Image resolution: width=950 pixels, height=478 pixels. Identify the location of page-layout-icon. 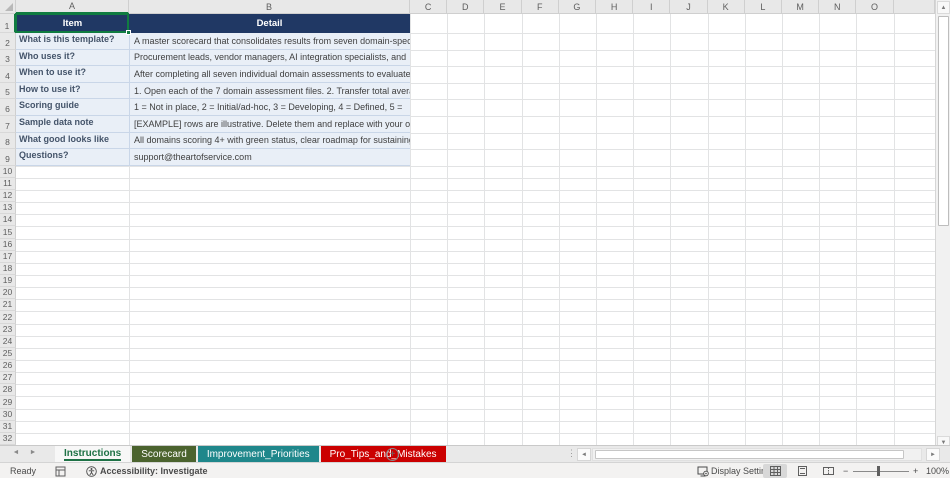
(802, 471).